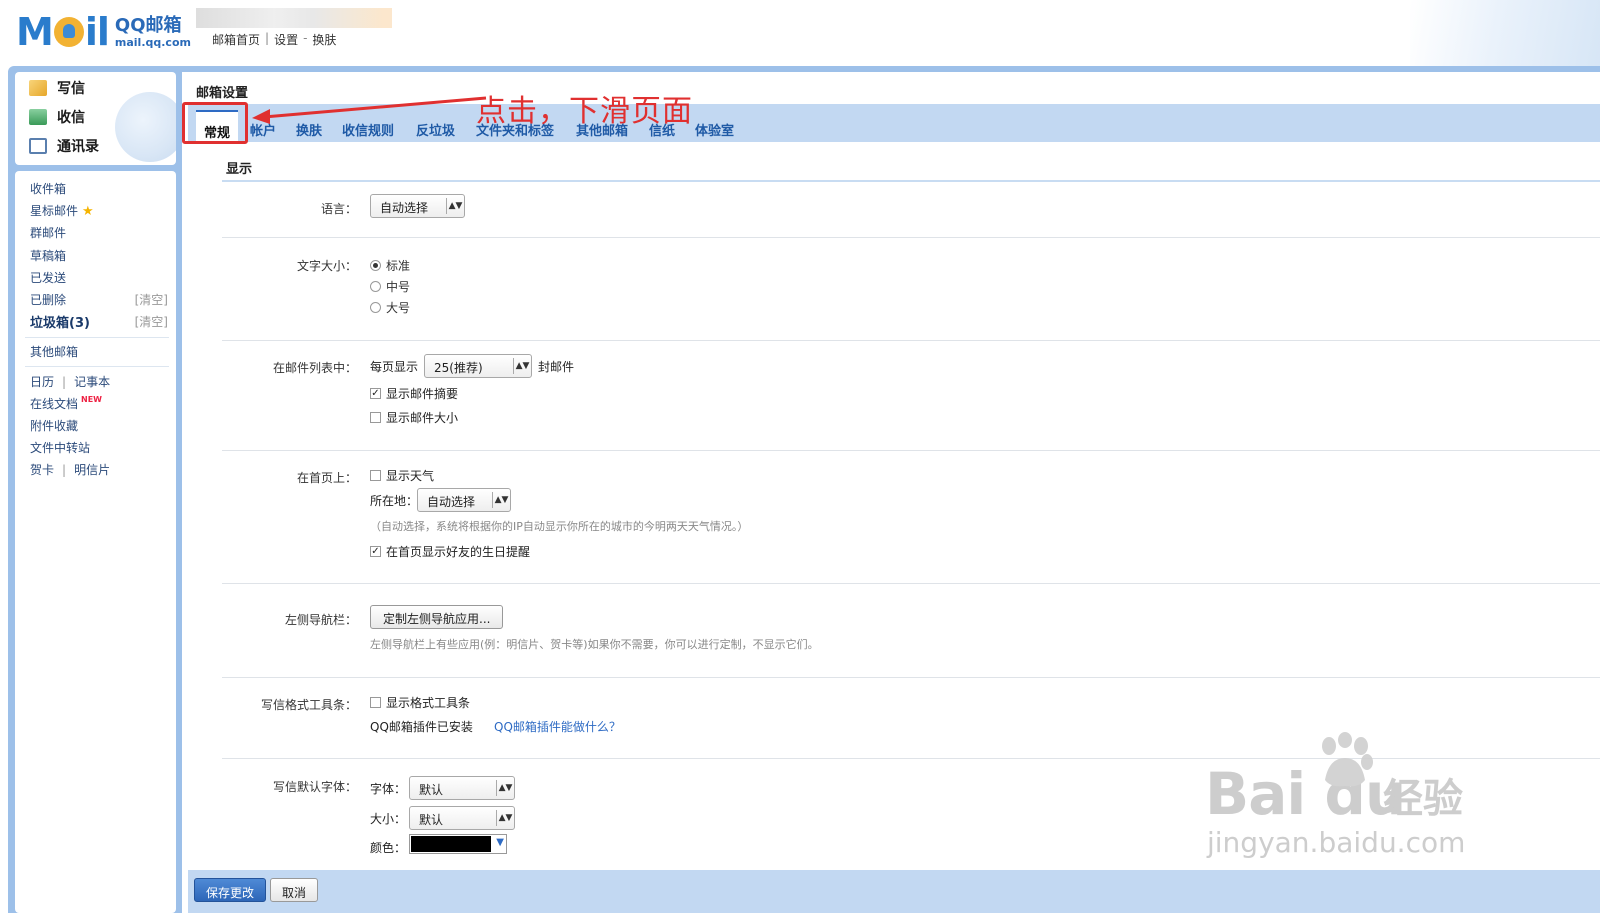  I want to click on link-settings: 设置, so click(286, 39).